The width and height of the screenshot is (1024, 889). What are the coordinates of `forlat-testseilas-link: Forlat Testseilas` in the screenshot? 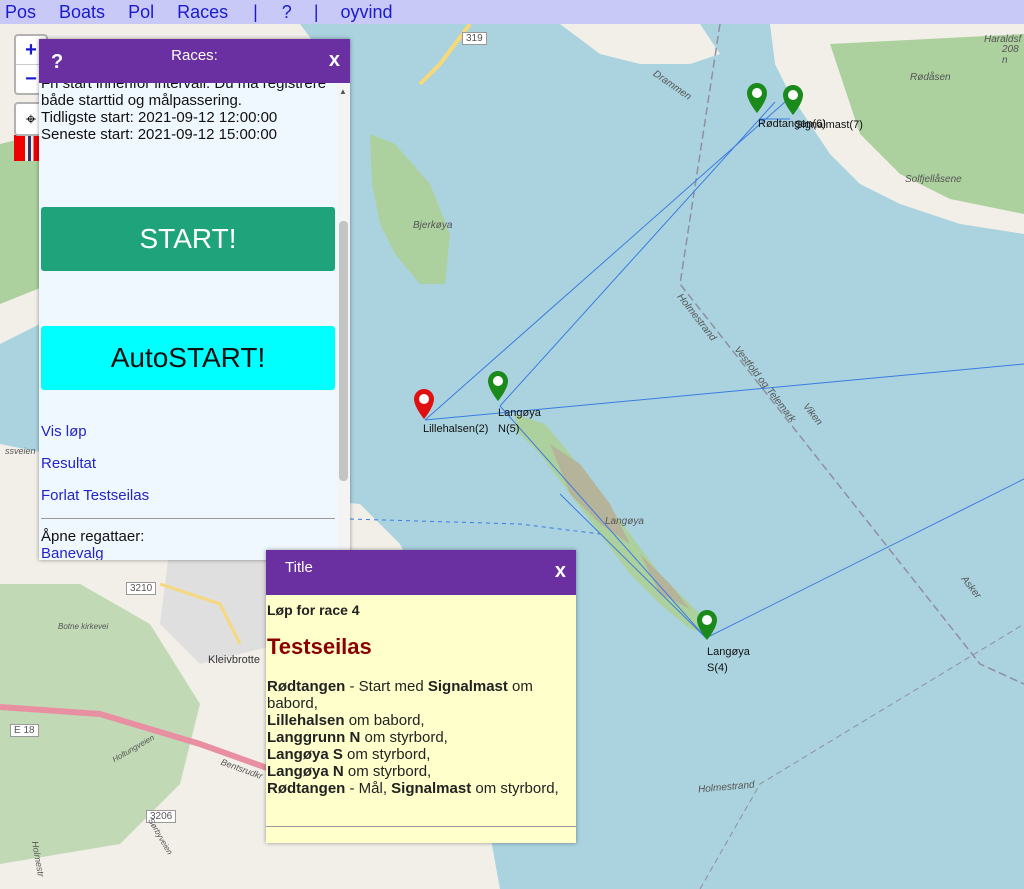 It's located at (95, 495).